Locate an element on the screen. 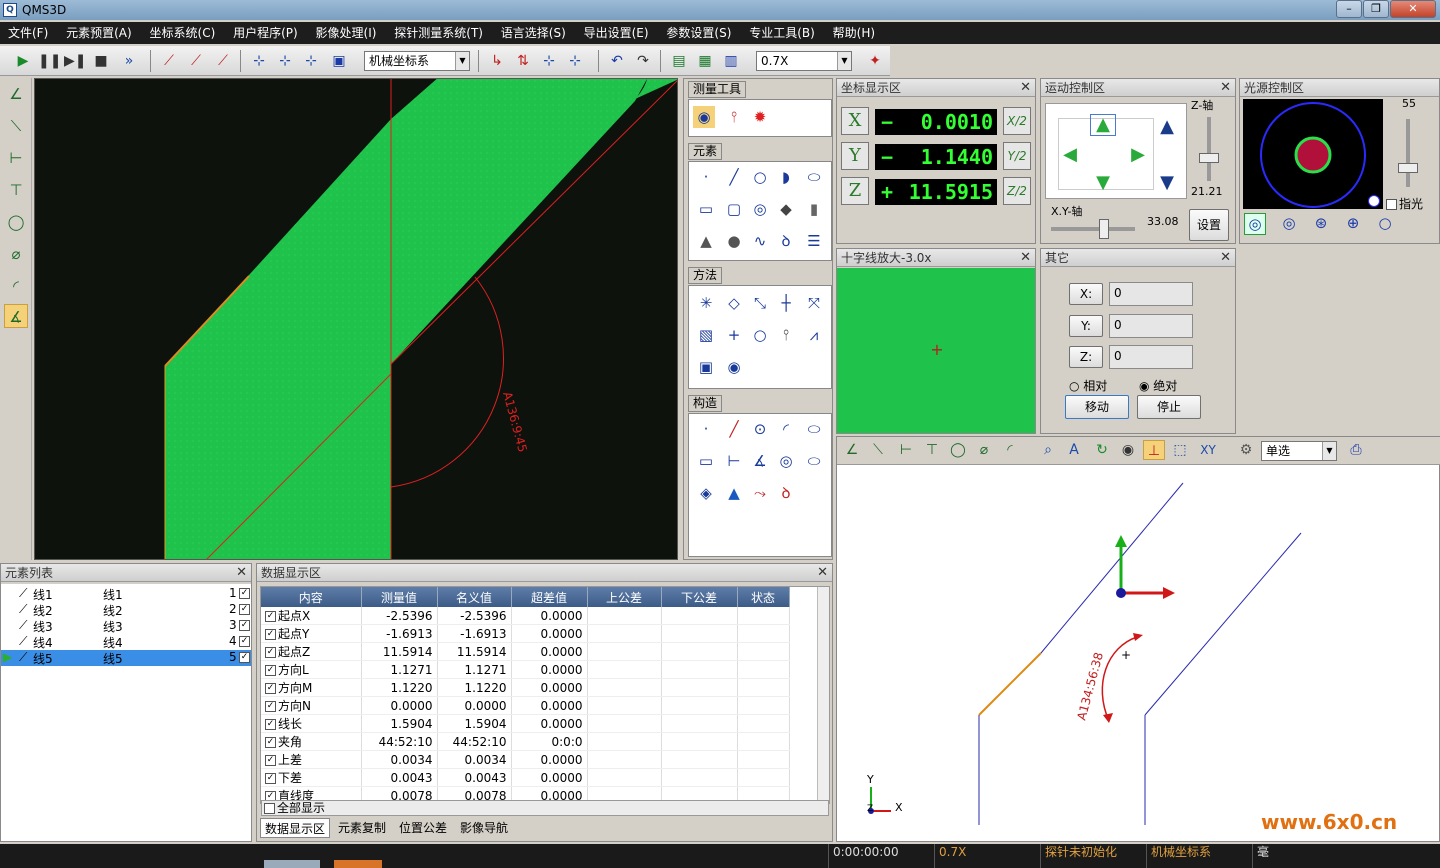 The height and width of the screenshot is (868, 1440). coord-y-icon: ⟋ is located at coordinates (223, 61).